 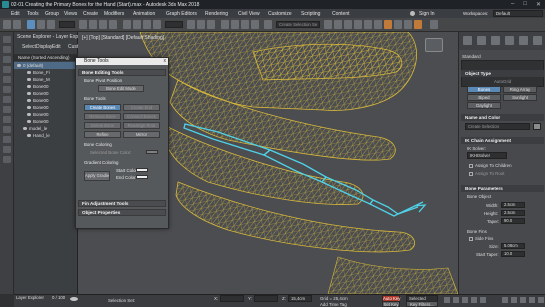 I want to click on bone-editing-tools-rollout: Bone Editing Tools, so click(x=122, y=72).